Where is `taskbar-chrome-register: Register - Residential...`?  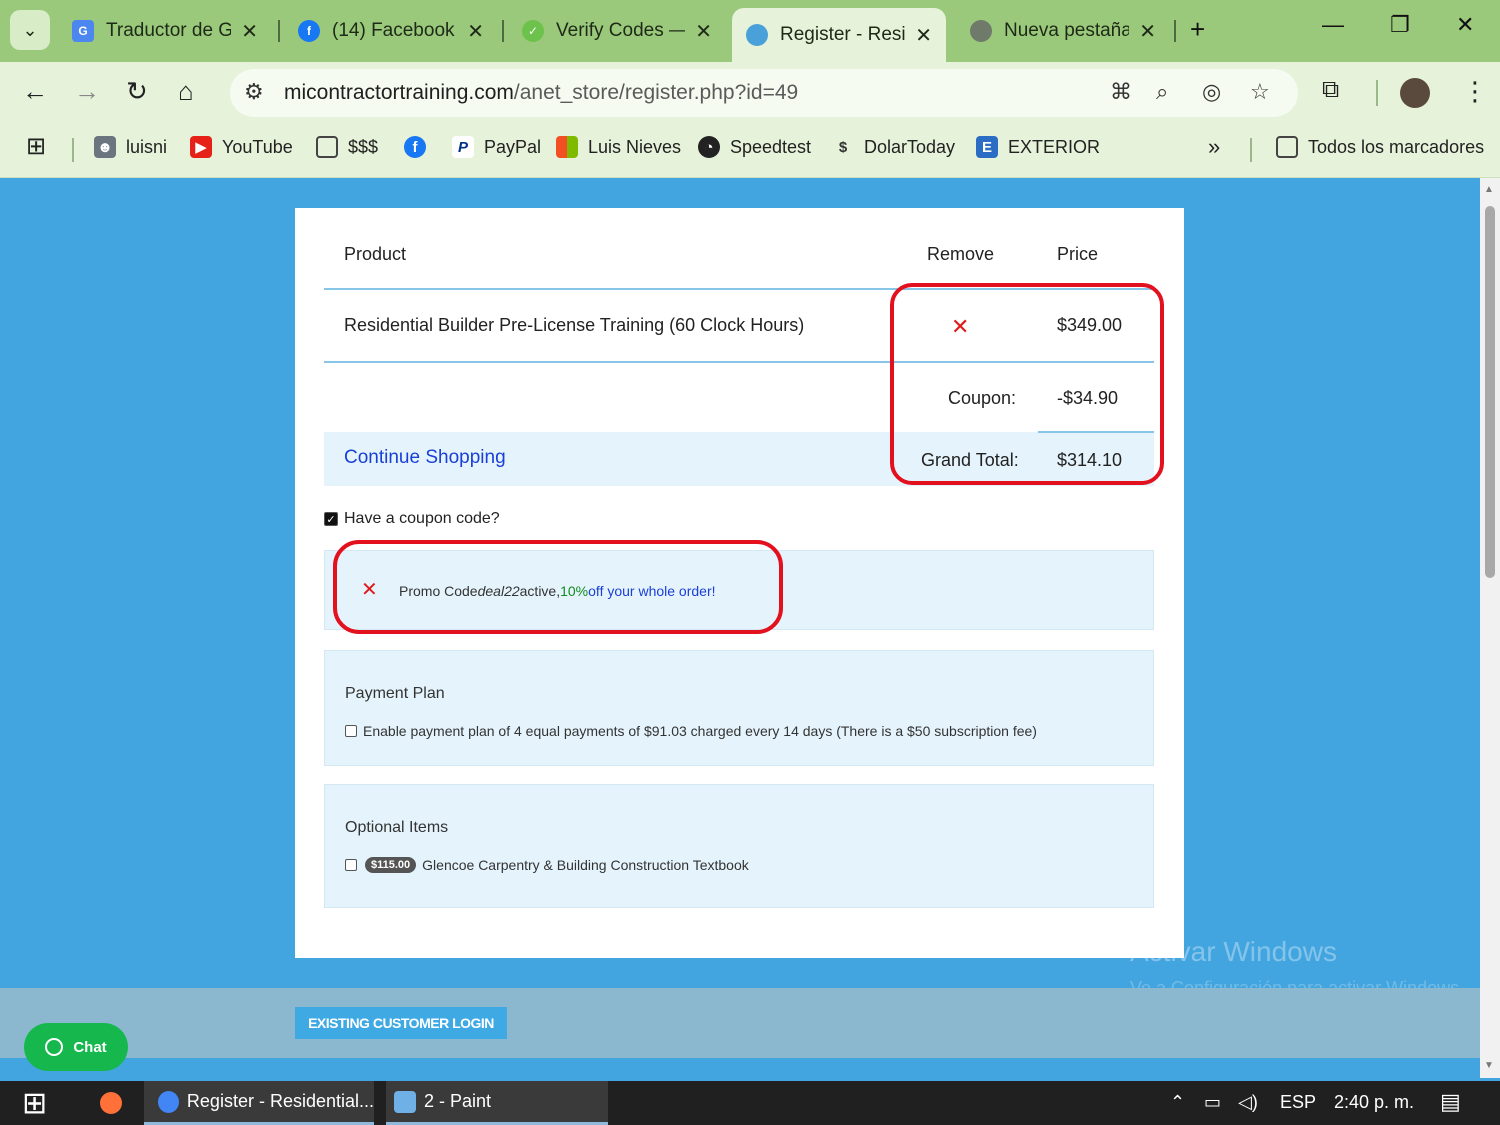 taskbar-chrome-register: Register - Residential... is located at coordinates (259, 1103).